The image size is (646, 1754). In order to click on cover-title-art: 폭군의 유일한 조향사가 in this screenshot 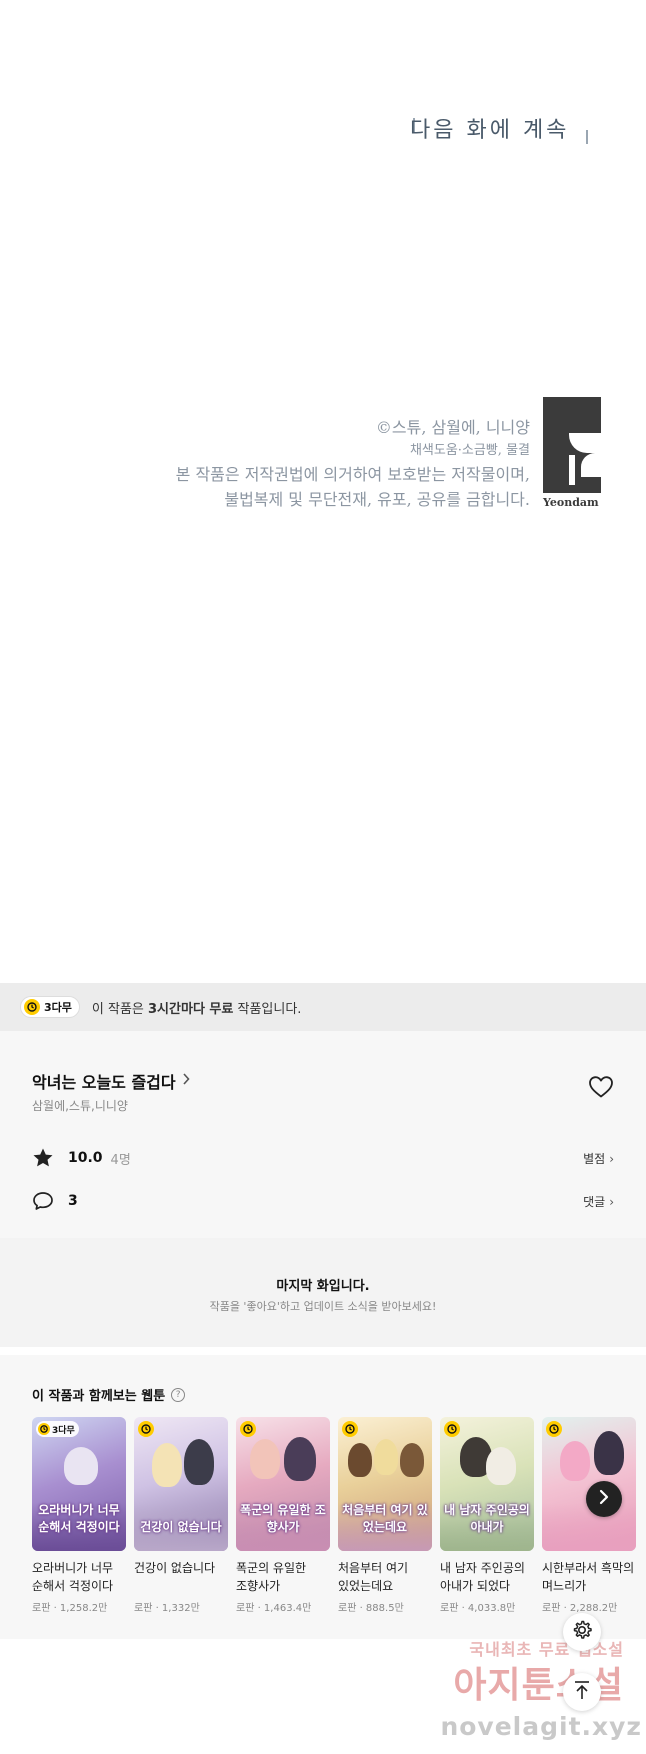, I will do `click(283, 1518)`.